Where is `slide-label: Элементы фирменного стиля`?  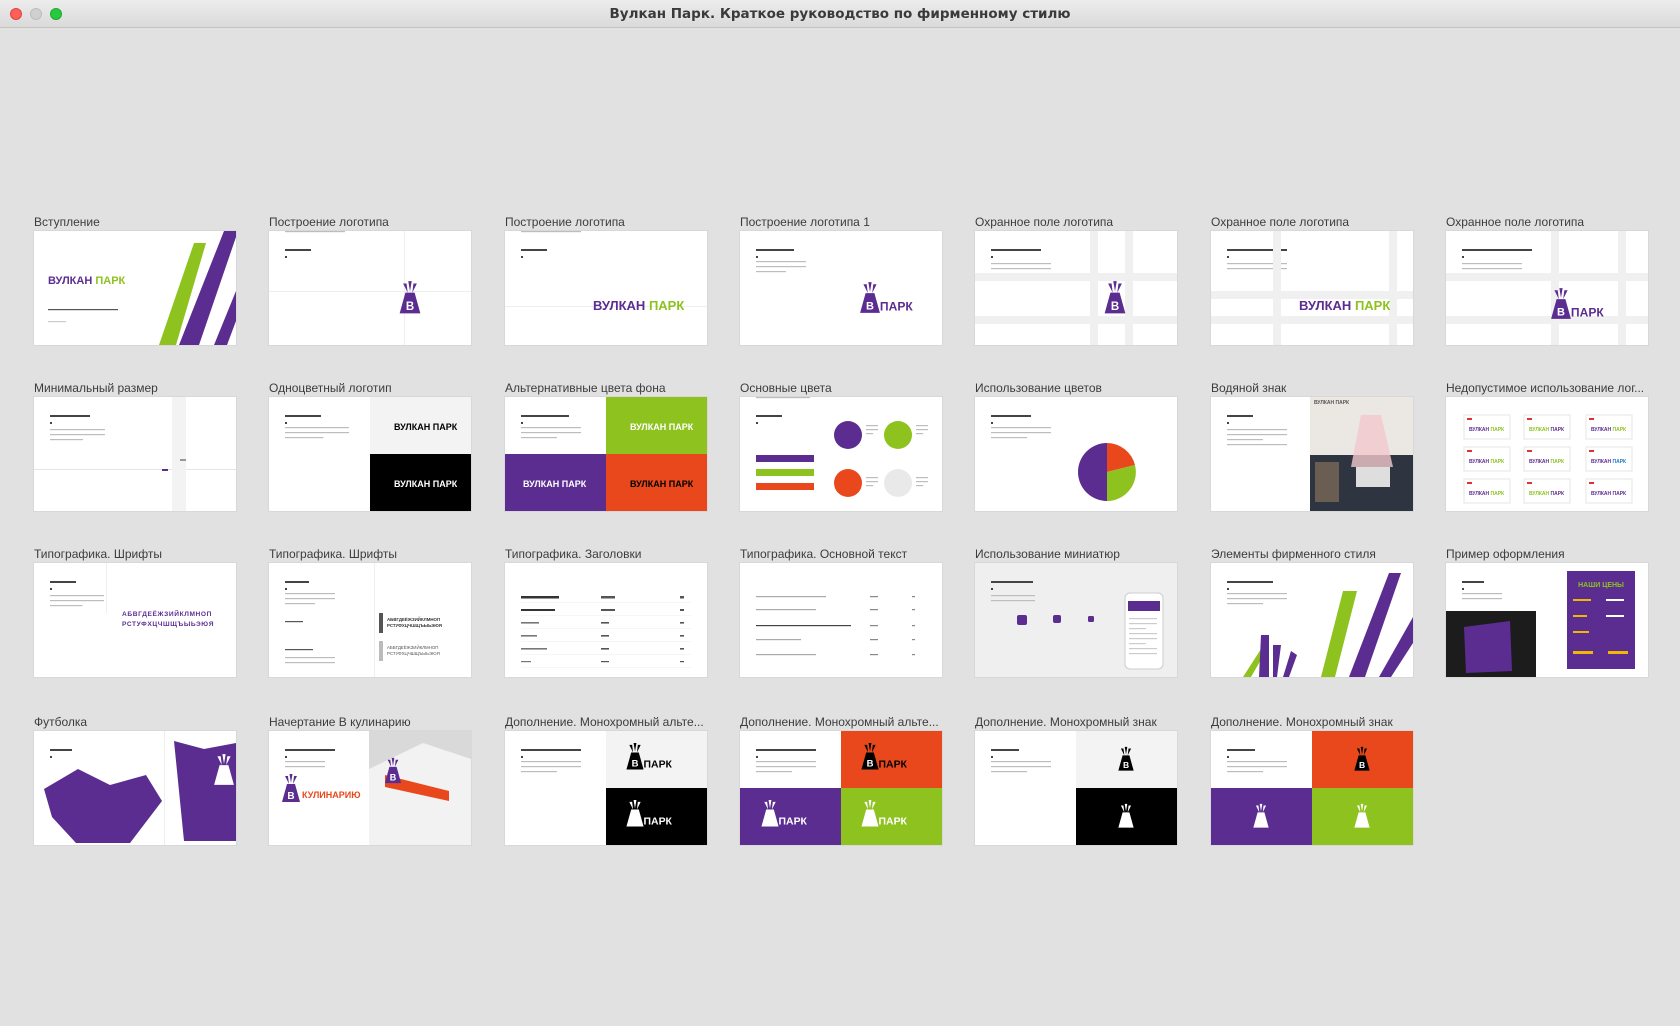
slide-label: Элементы фирменного стиля is located at coordinates (1293, 554).